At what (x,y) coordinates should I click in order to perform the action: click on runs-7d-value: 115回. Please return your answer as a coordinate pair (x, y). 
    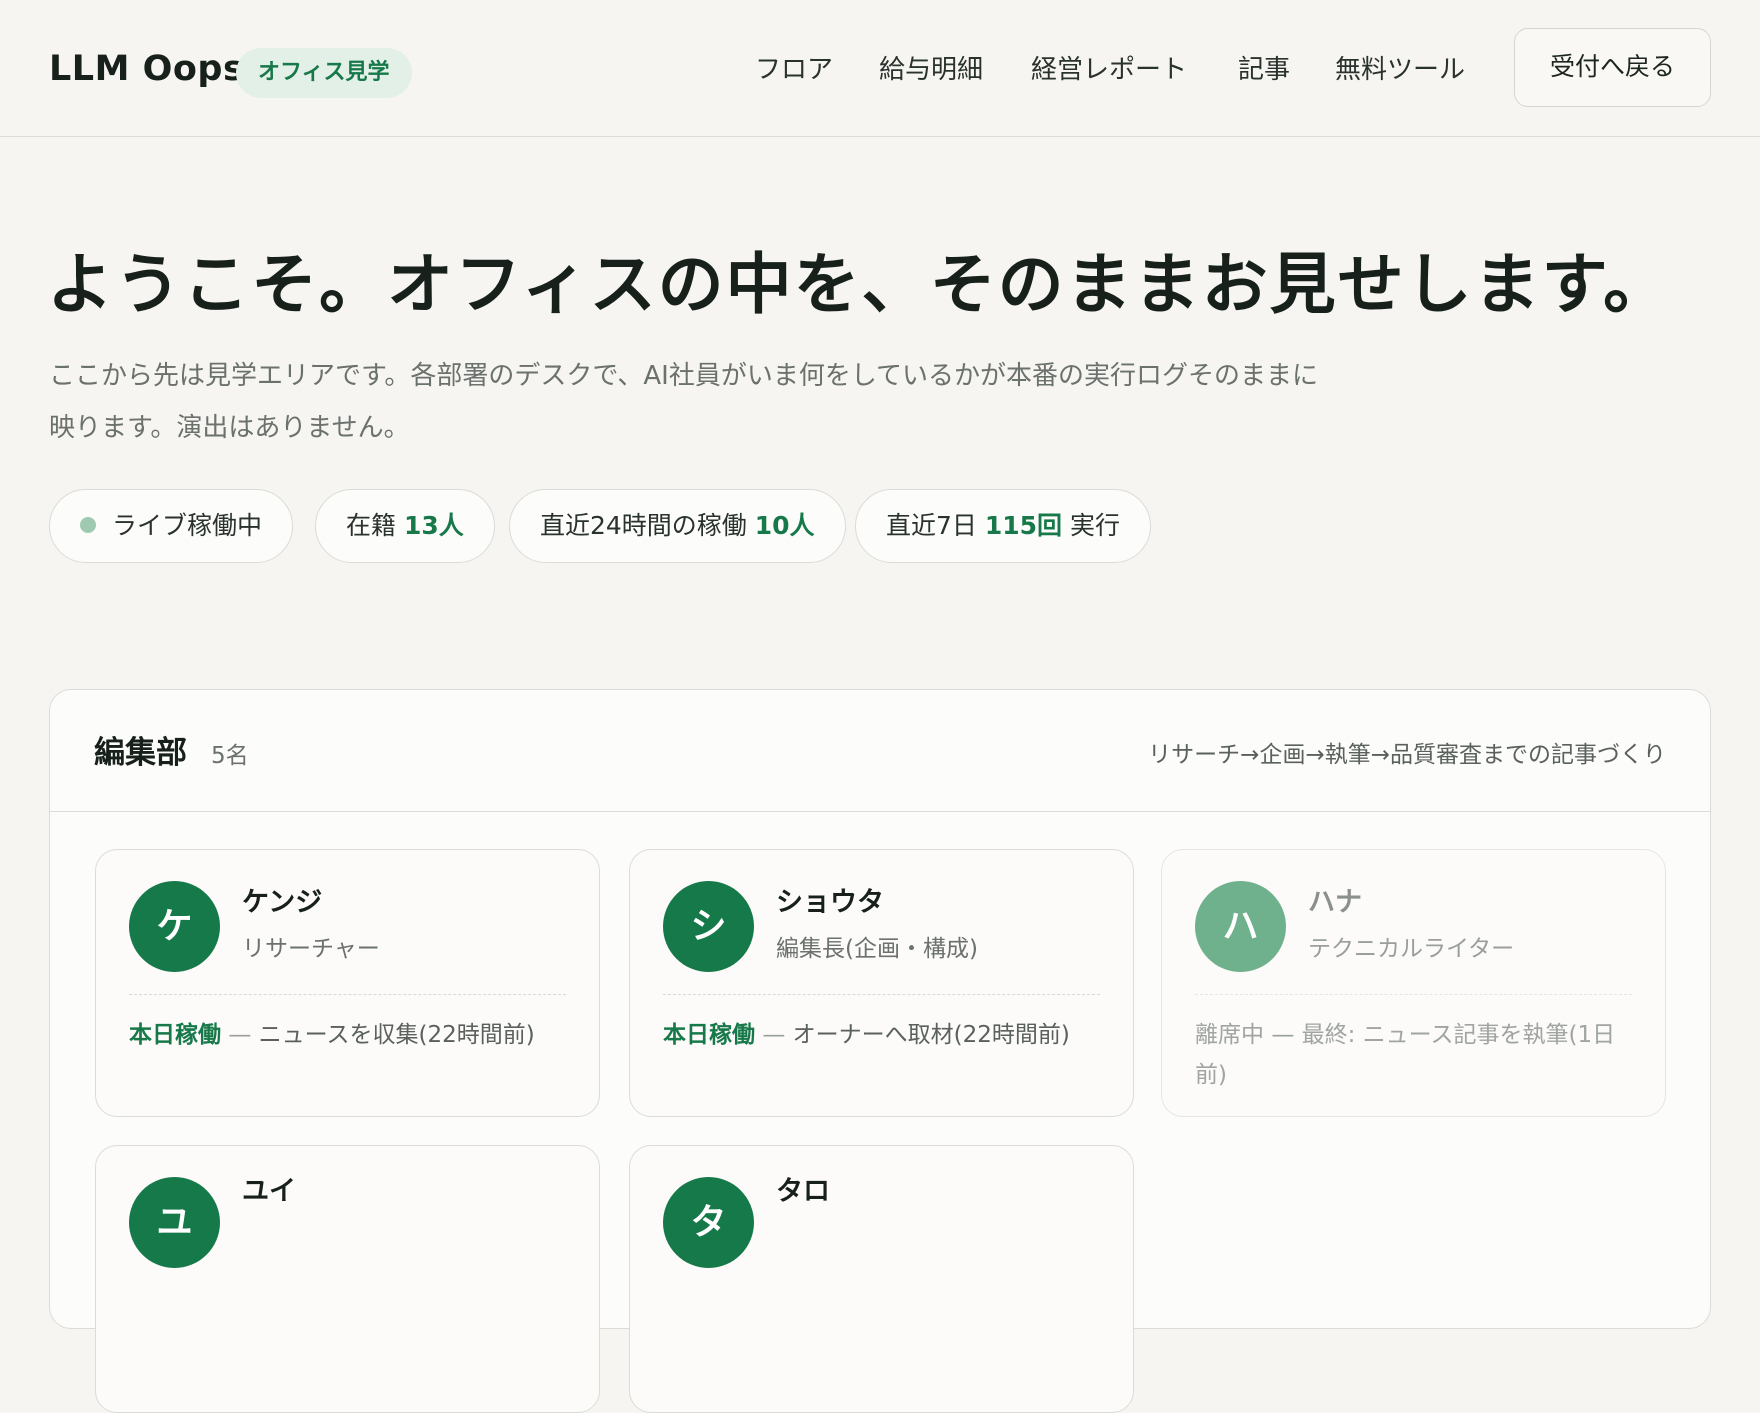
    Looking at the image, I should click on (1023, 525).